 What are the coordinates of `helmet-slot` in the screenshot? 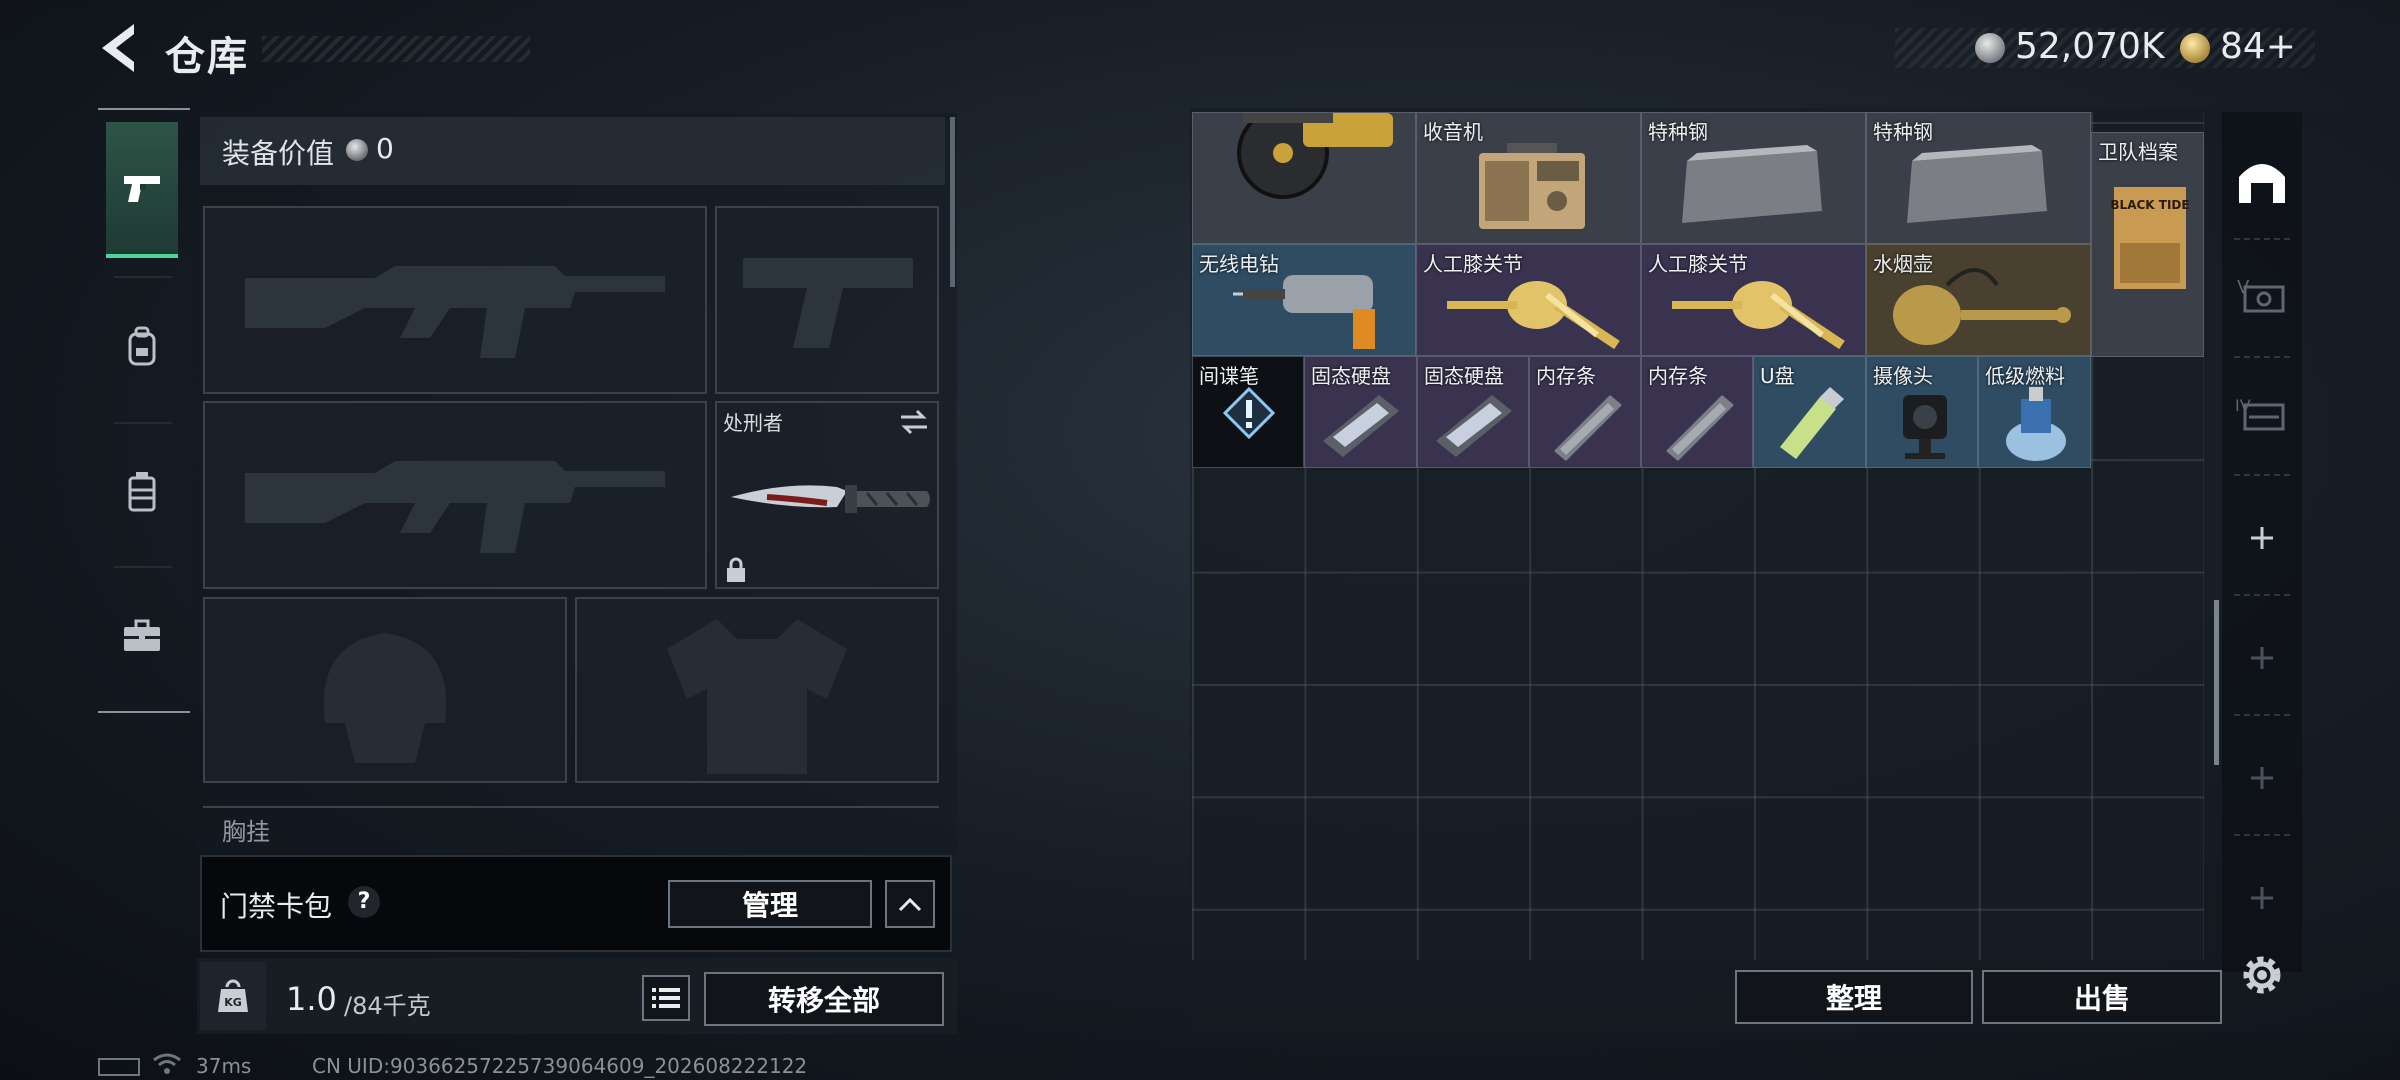 It's located at (385, 690).